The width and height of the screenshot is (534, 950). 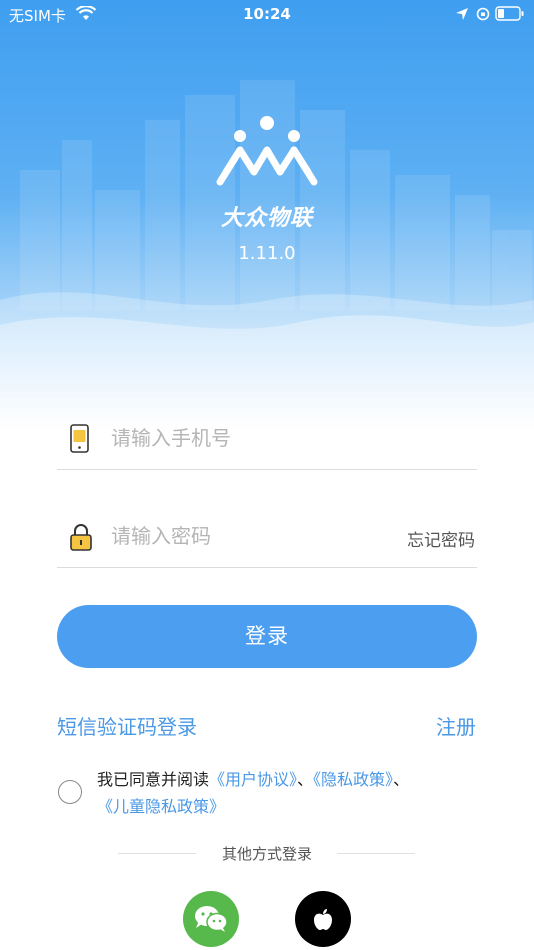 What do you see at coordinates (253, 779) in the screenshot?
I see `user-agreement-link: 《用户协议》` at bounding box center [253, 779].